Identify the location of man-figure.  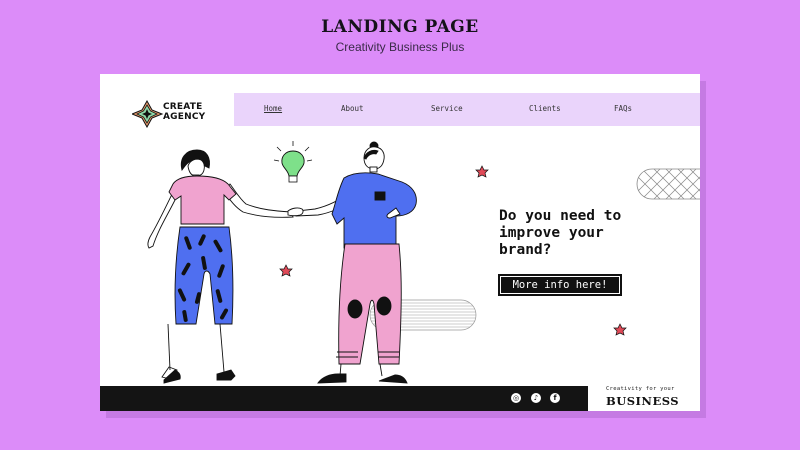
(352, 262).